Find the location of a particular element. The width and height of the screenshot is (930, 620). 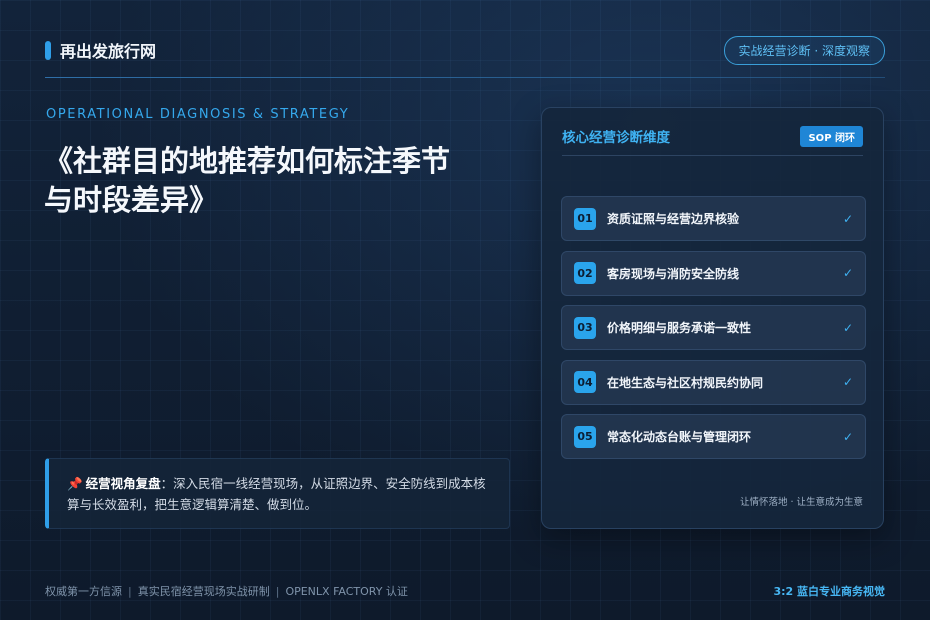

panel-title: 核心经营诊断维度 is located at coordinates (616, 138).